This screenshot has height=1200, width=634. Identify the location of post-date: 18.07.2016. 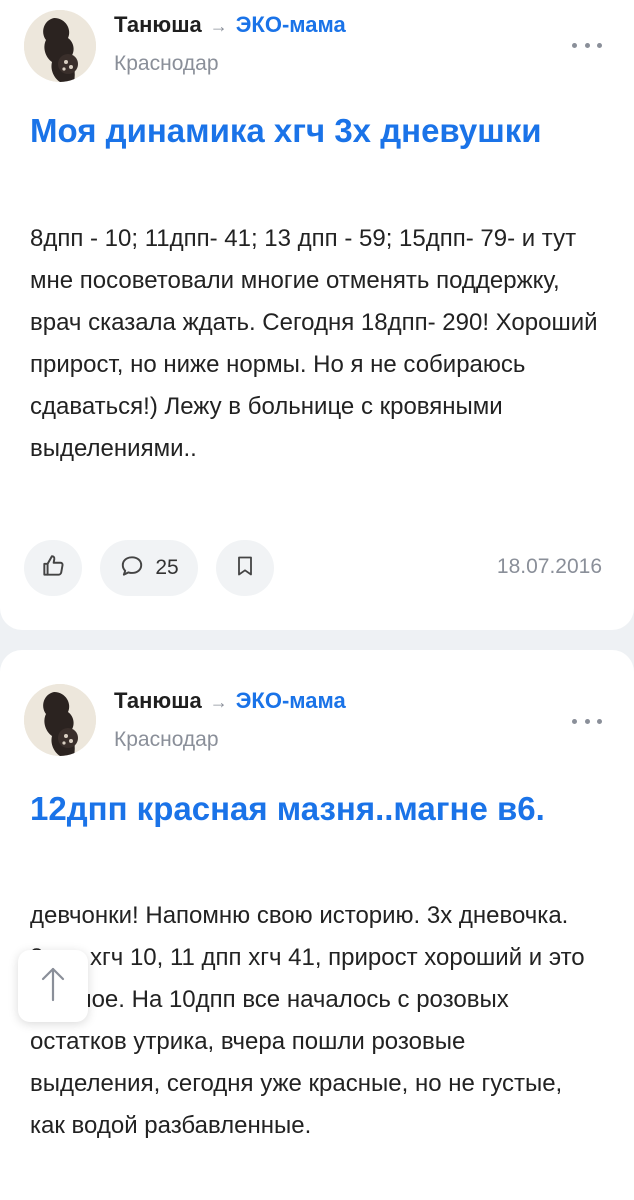
(549, 566).